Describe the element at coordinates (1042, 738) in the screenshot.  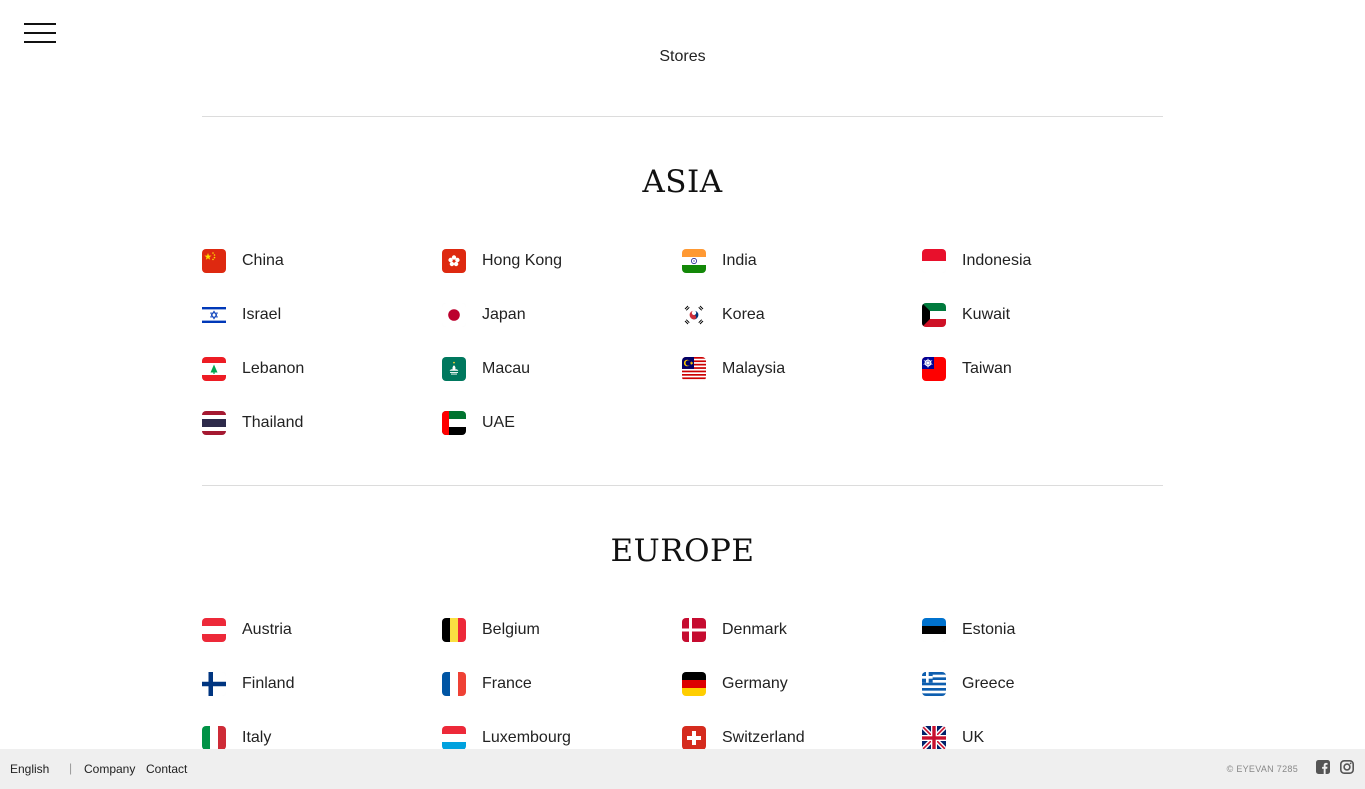
I see `country-link-uk: UK` at that location.